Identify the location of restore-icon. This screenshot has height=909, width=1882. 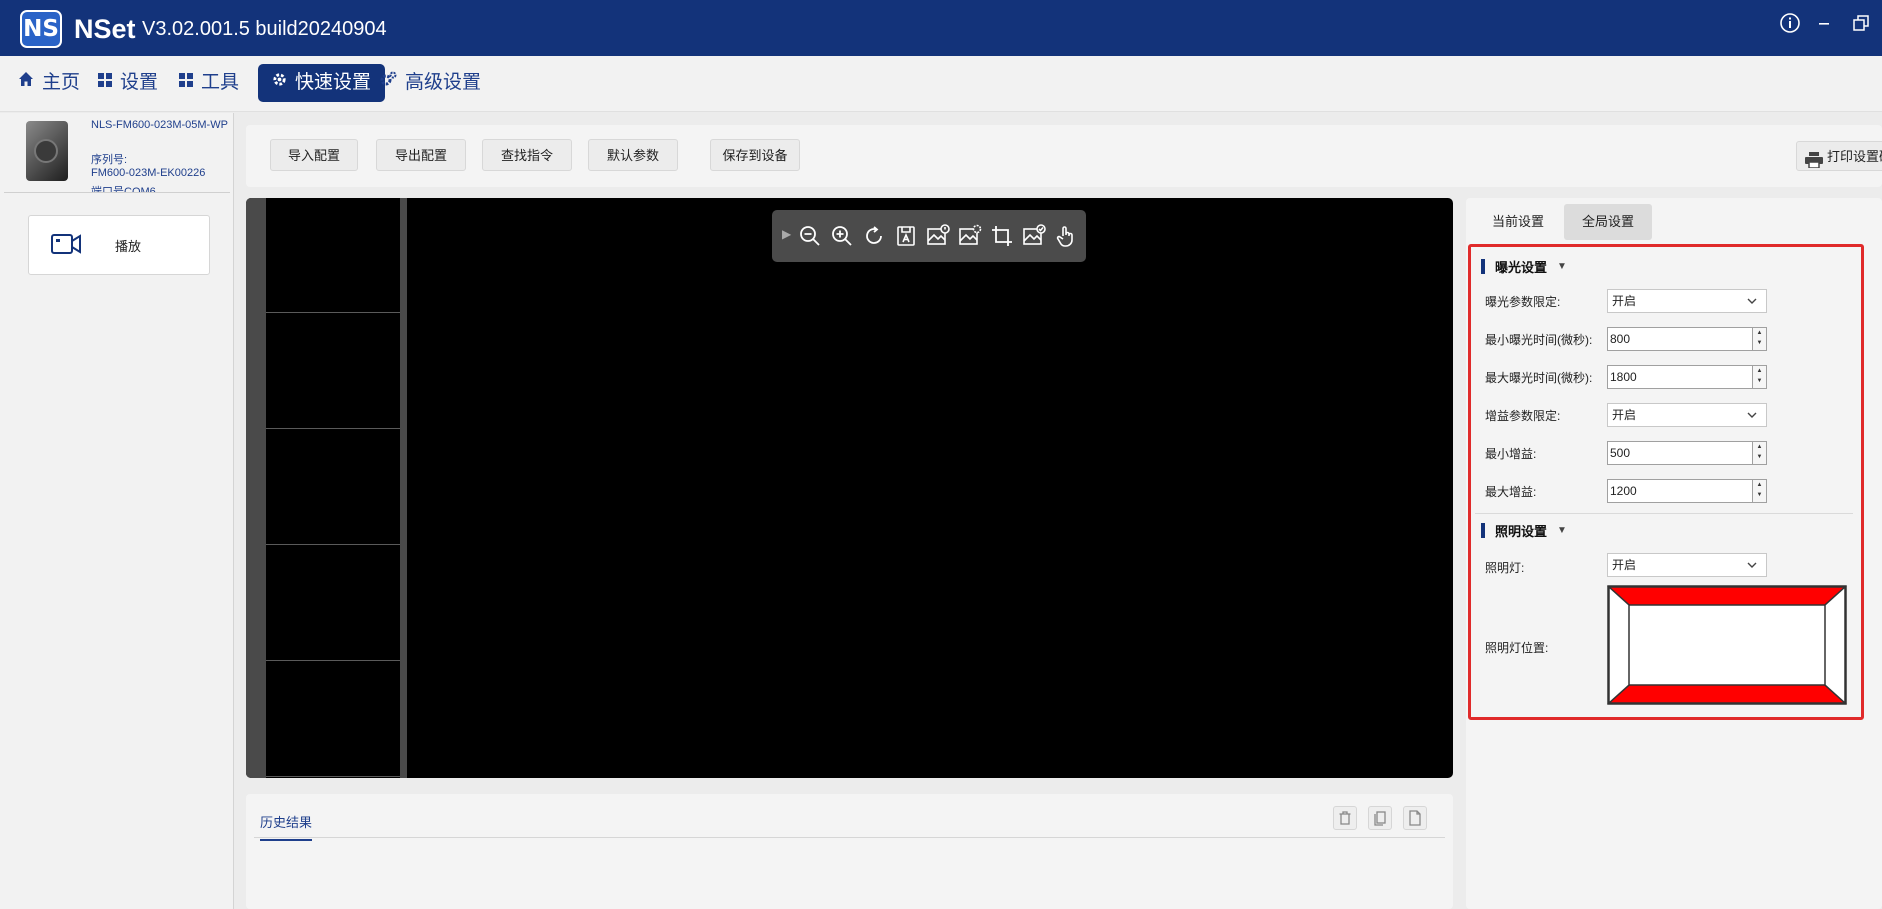
(1861, 26).